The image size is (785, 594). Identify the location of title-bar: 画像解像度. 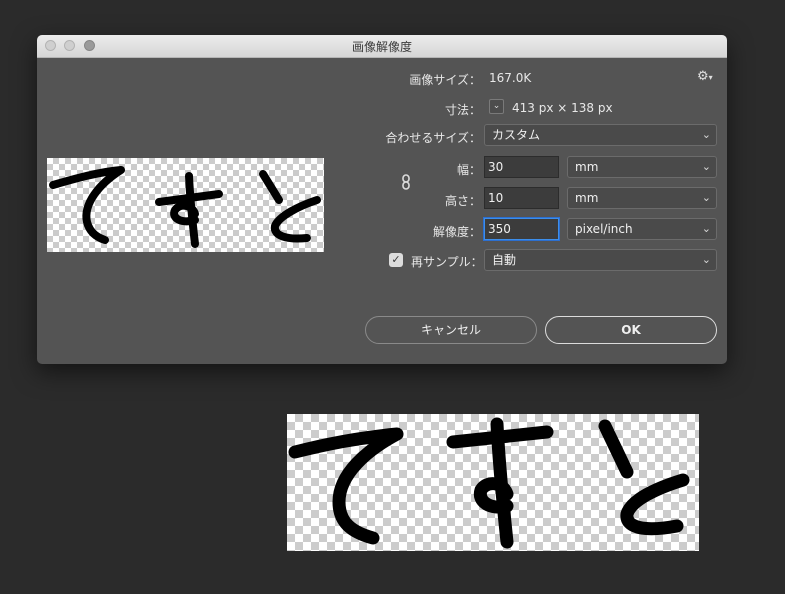
(382, 46).